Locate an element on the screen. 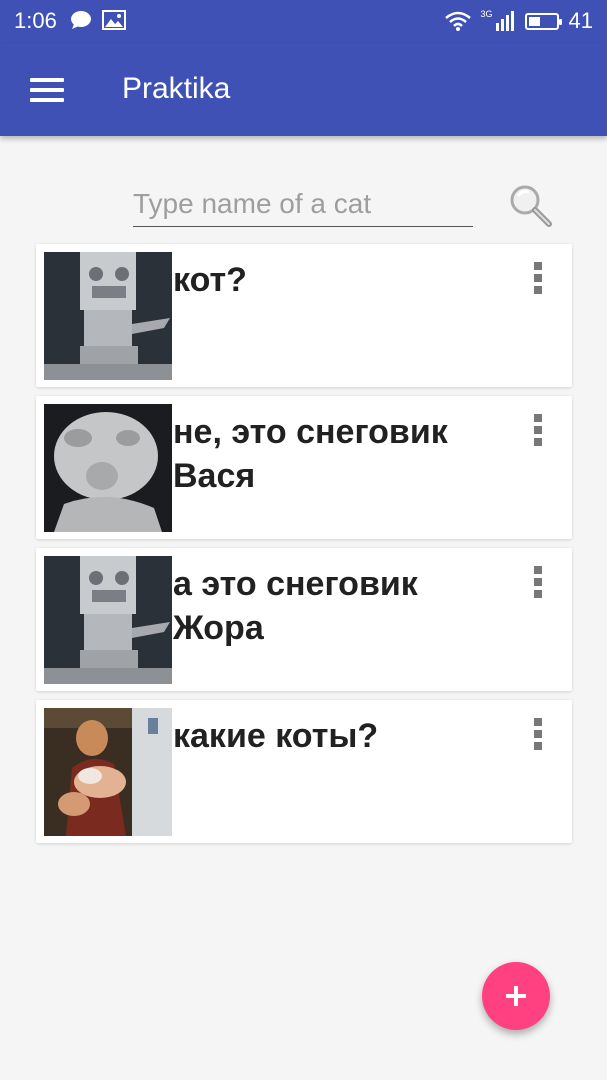  list-item: не, это снеговик Вася is located at coordinates (304, 467).